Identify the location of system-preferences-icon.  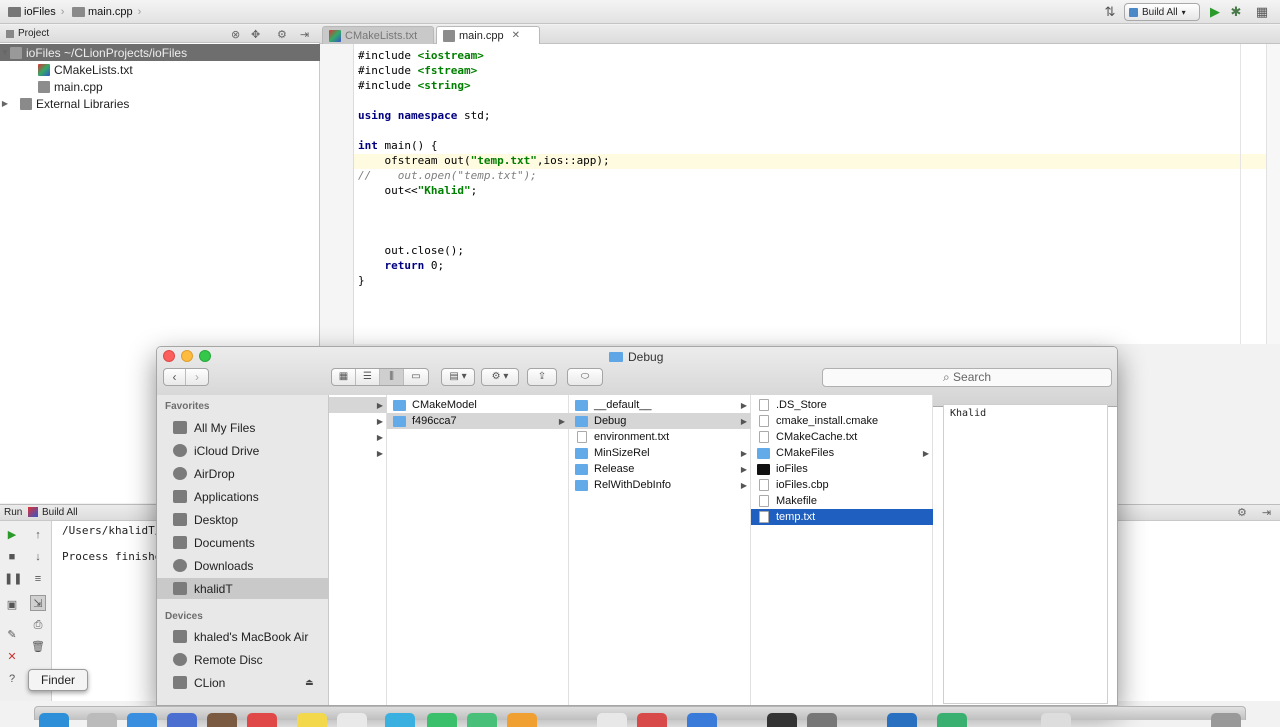
(822, 720).